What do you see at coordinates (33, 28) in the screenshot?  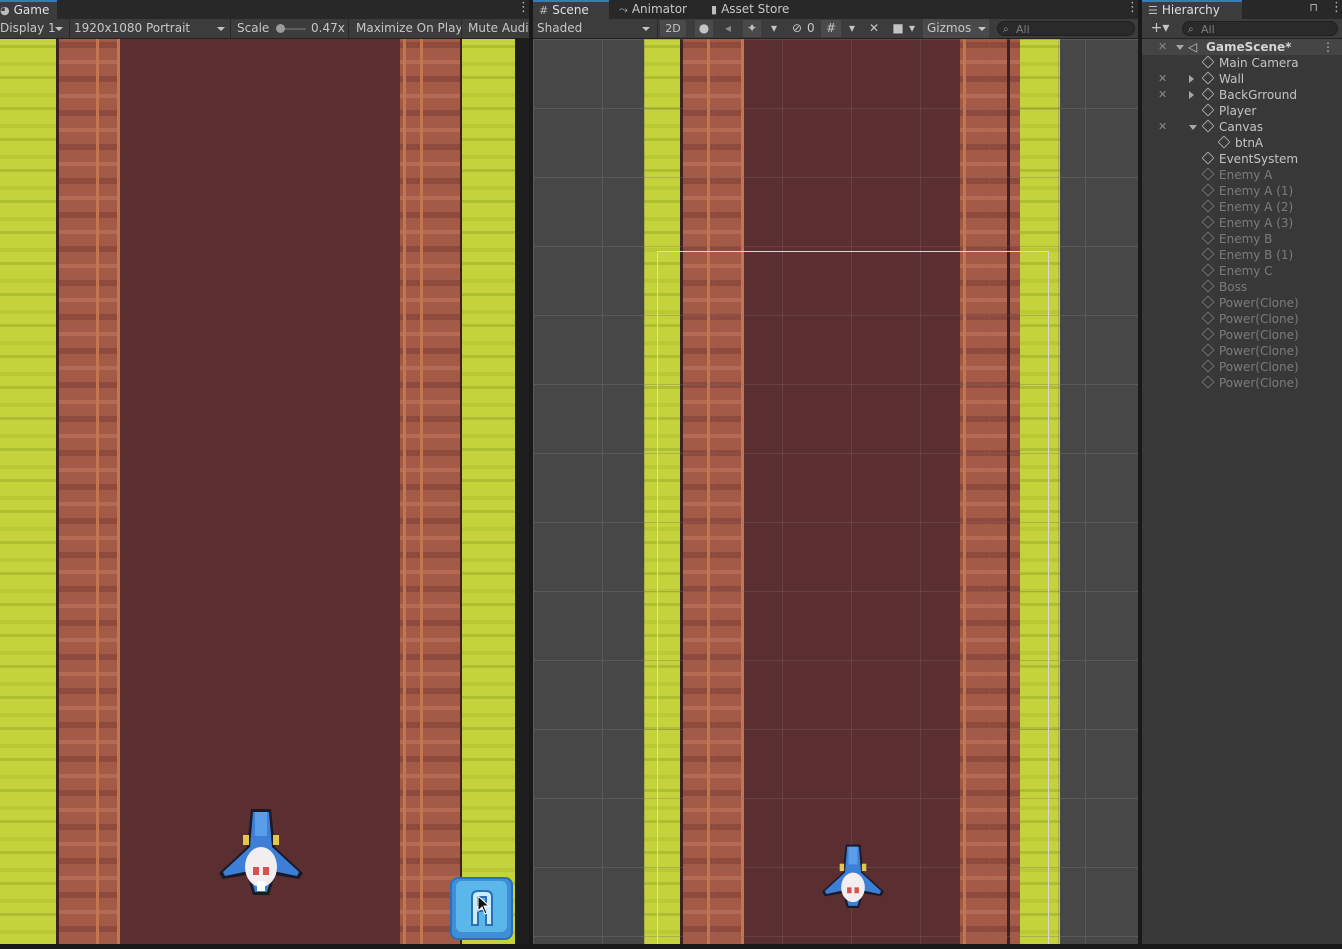 I see `display-dropdown: Display 1` at bounding box center [33, 28].